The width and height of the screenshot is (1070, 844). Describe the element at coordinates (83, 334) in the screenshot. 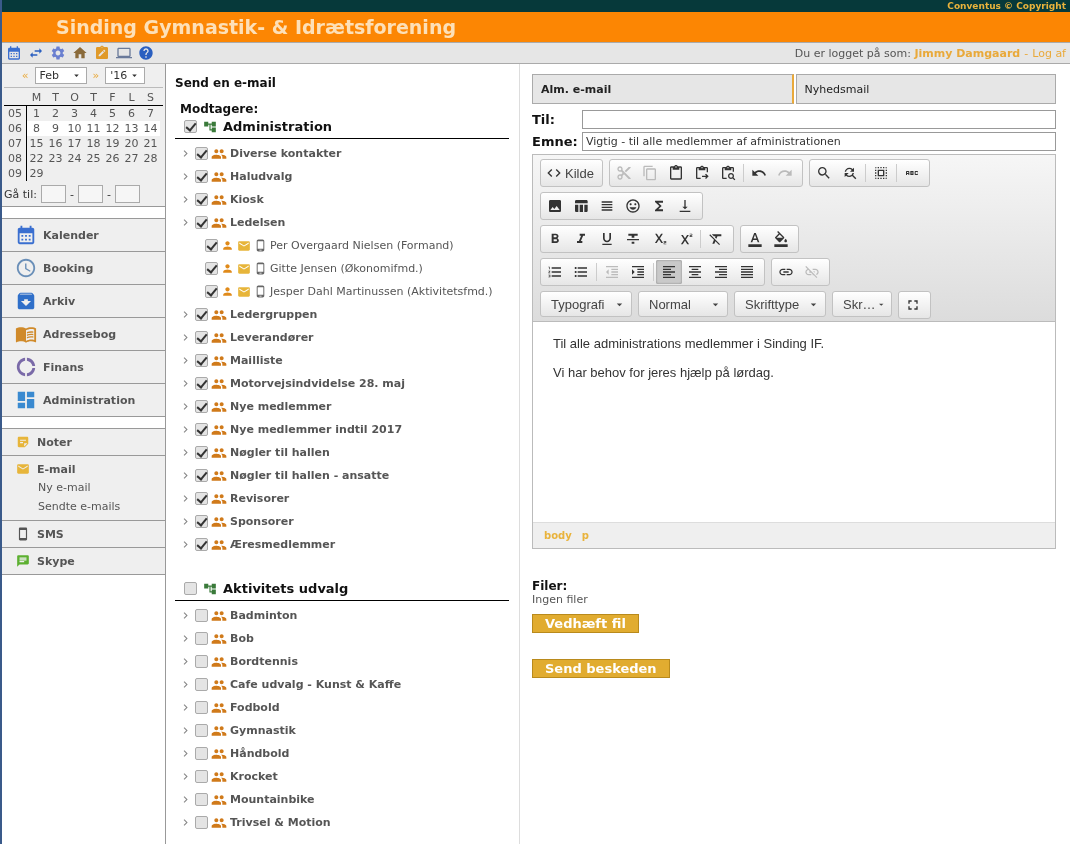

I see `nav-item: Adressebog` at that location.